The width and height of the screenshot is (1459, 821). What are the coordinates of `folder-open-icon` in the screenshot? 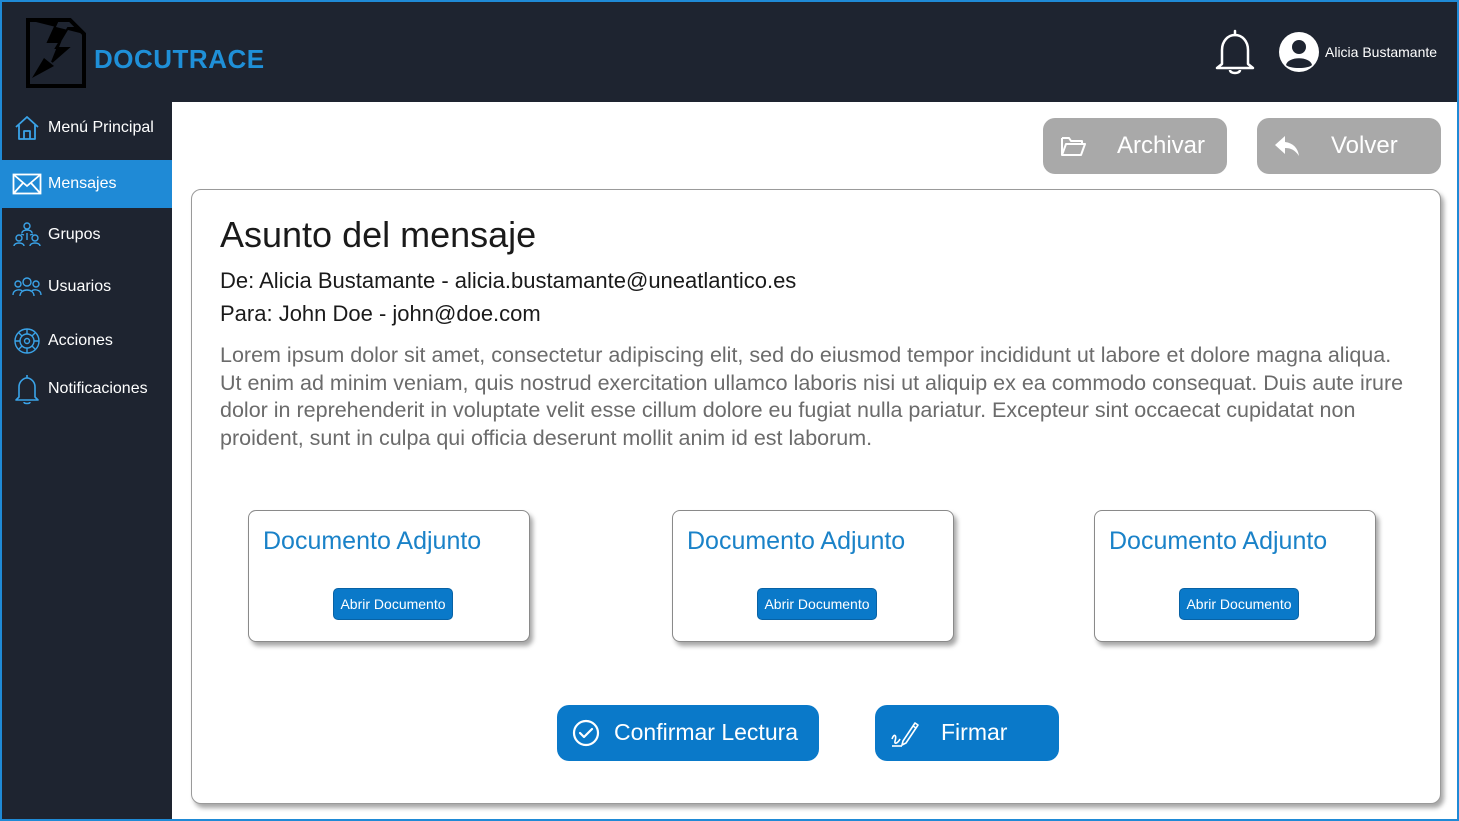 It's located at (1073, 146).